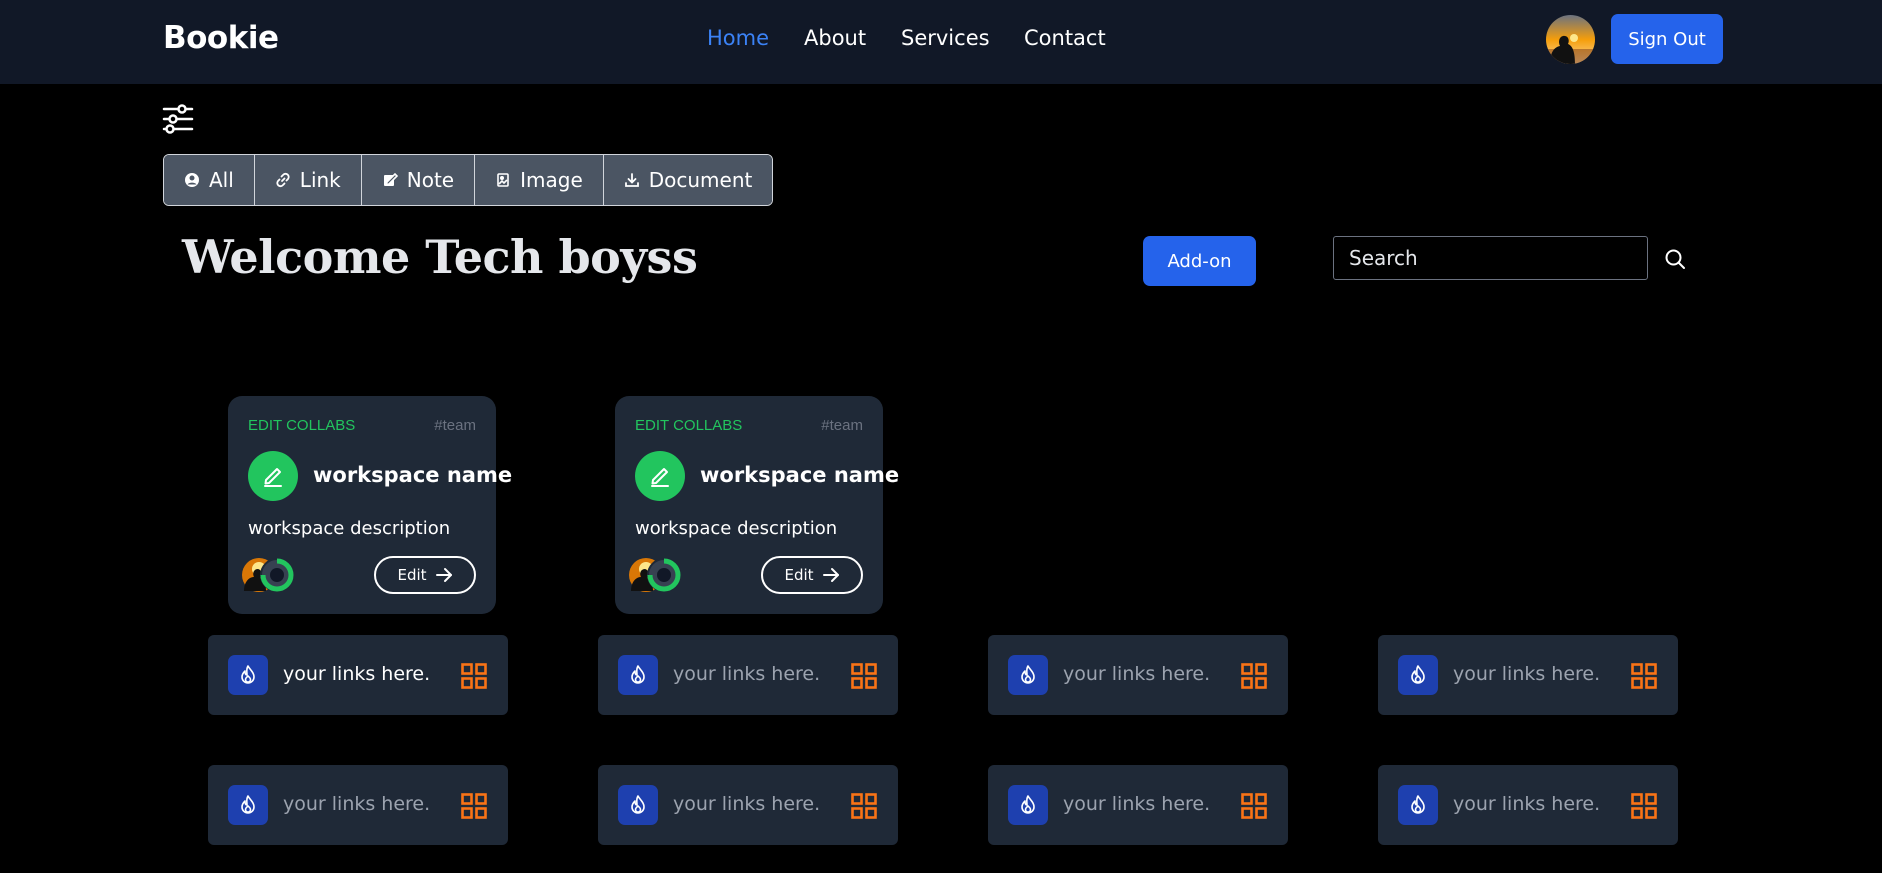 This screenshot has width=1882, height=873. Describe the element at coordinates (503, 180) in the screenshot. I see `image-icon` at that location.